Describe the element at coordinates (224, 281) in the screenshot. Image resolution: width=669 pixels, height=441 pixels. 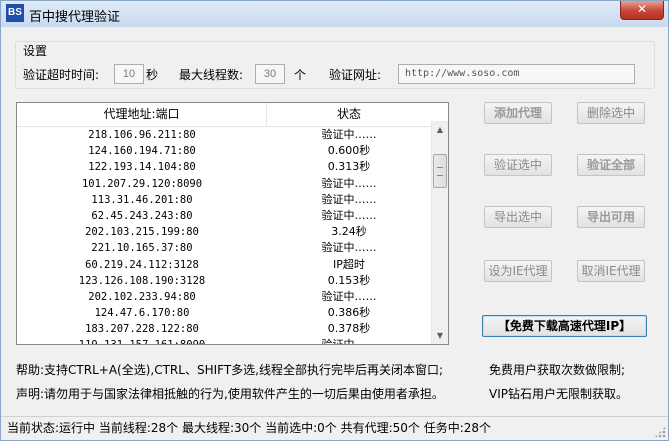
I see `table-row: 123.126.108.190:3128 0.153秒` at that location.